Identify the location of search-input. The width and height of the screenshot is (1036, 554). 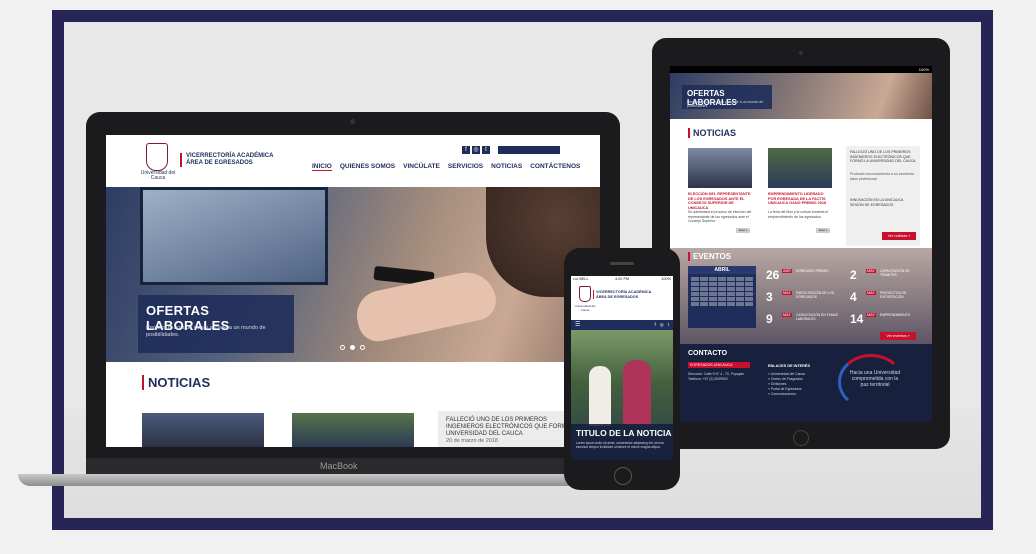
(529, 150).